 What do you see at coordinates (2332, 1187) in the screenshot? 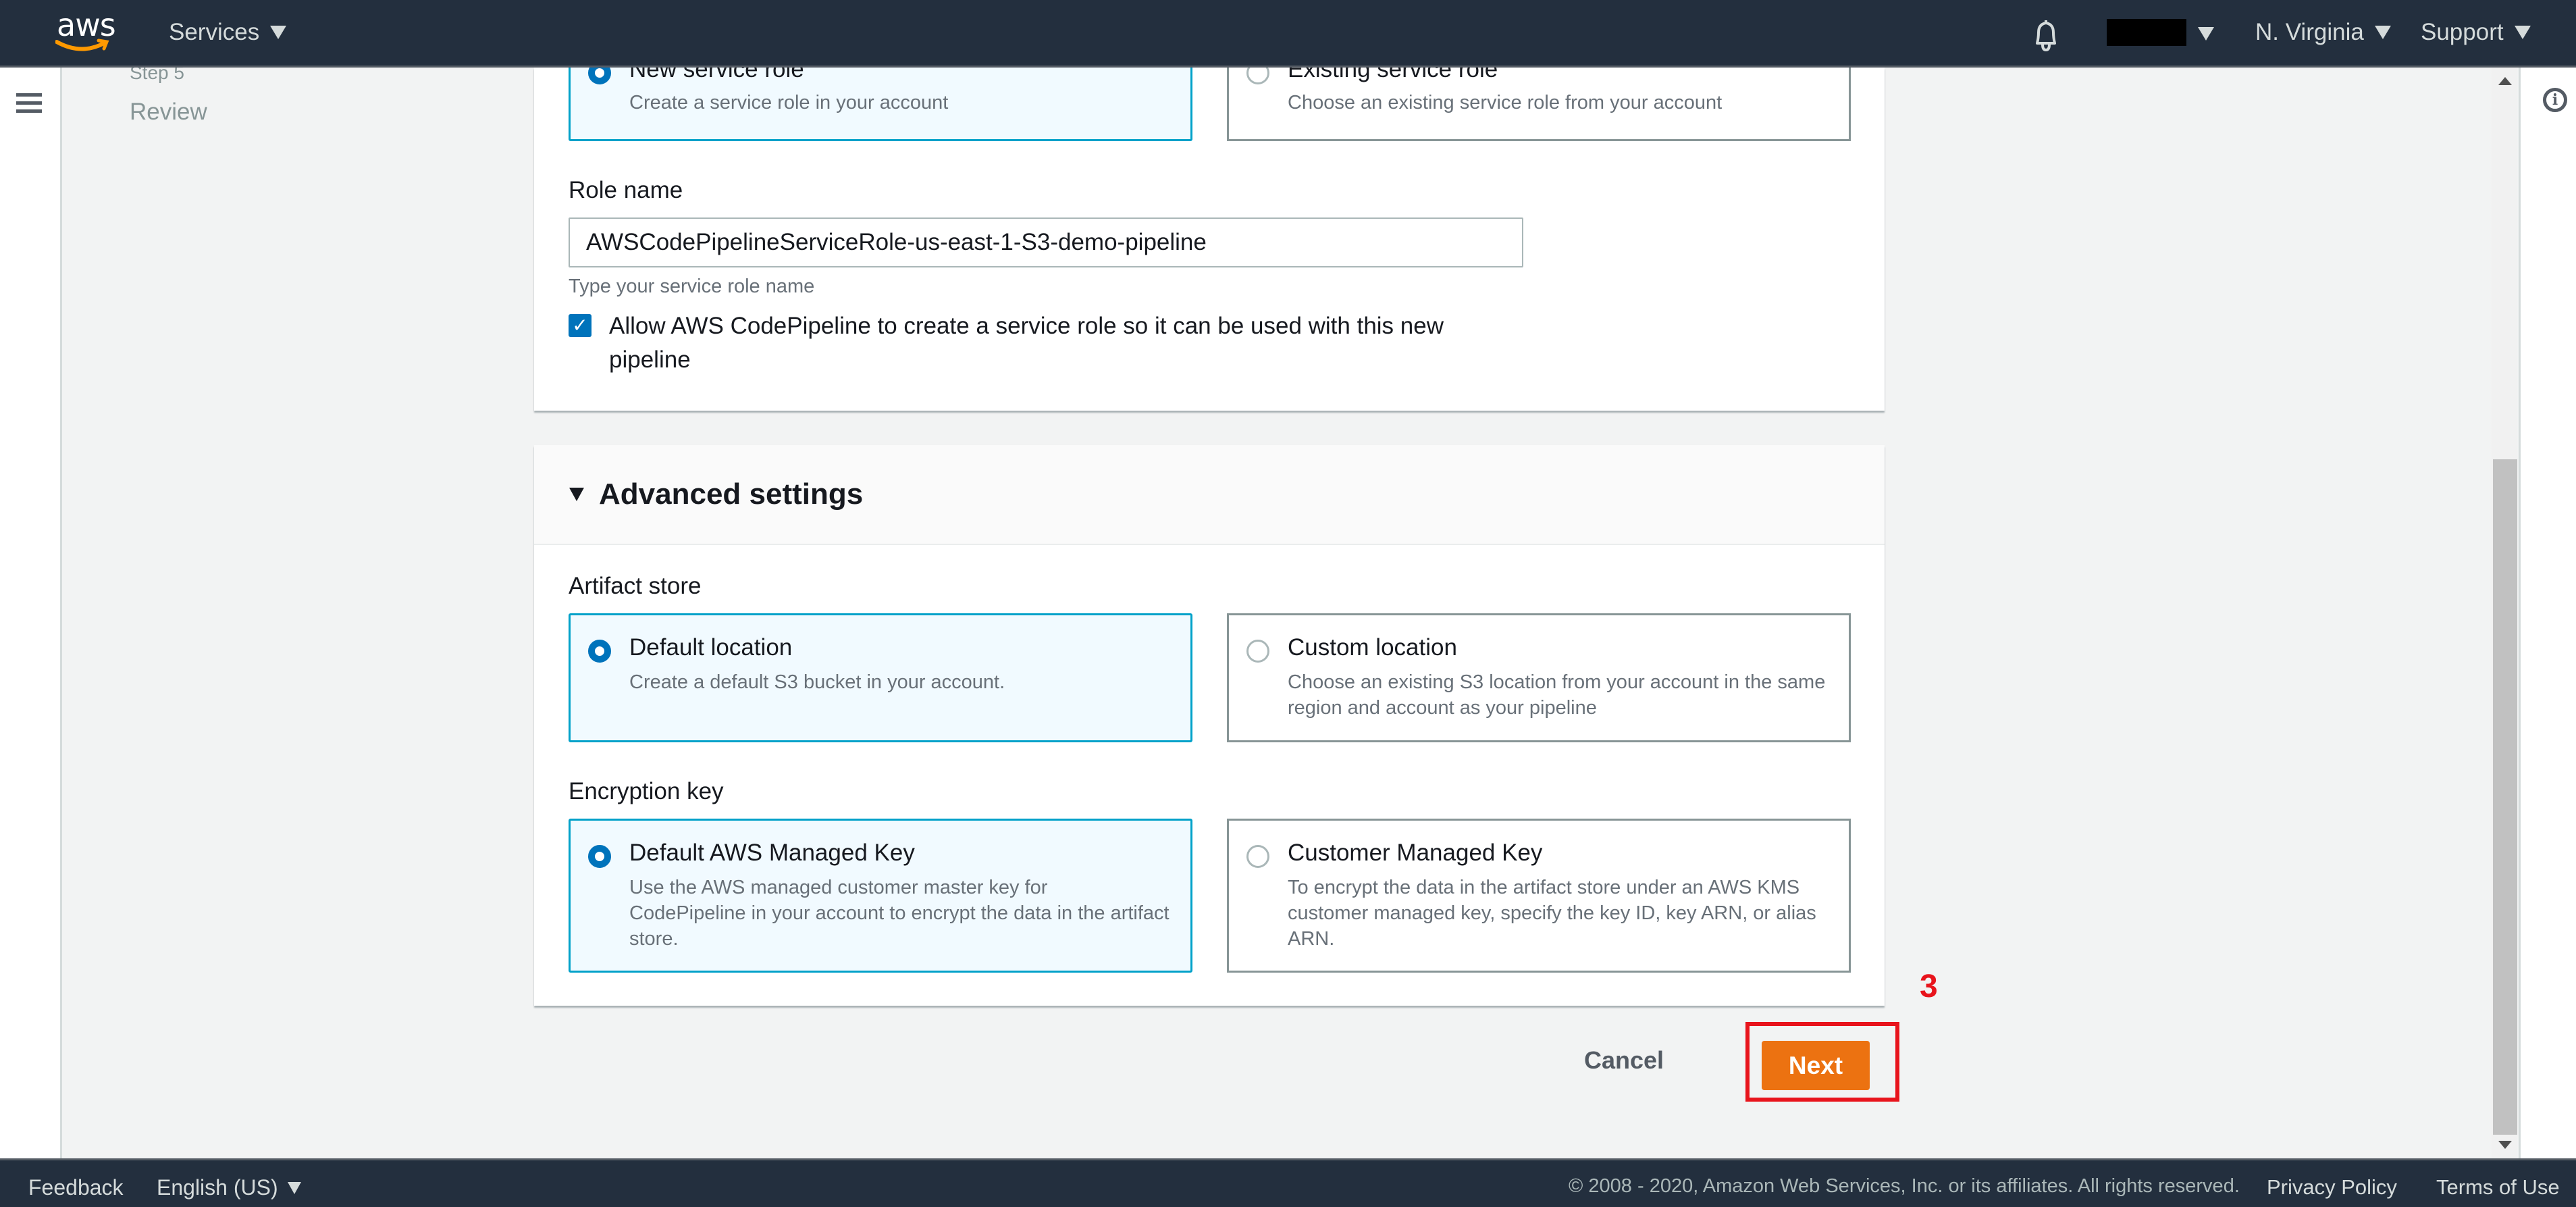
I see `privacy-policy-link: Privacy Policy` at bounding box center [2332, 1187].